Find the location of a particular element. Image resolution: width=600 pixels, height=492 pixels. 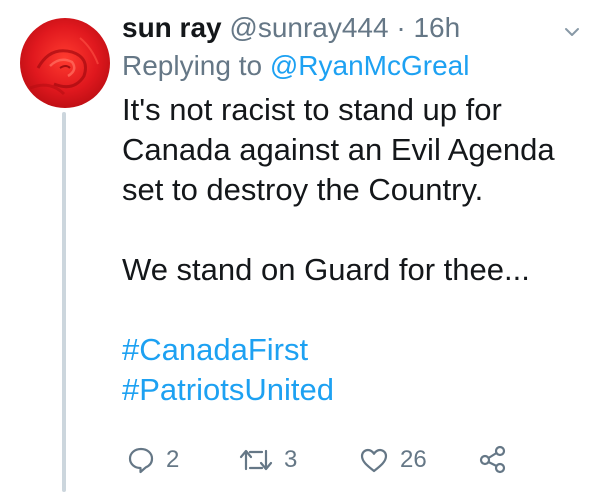

share-button is located at coordinates (493, 459).